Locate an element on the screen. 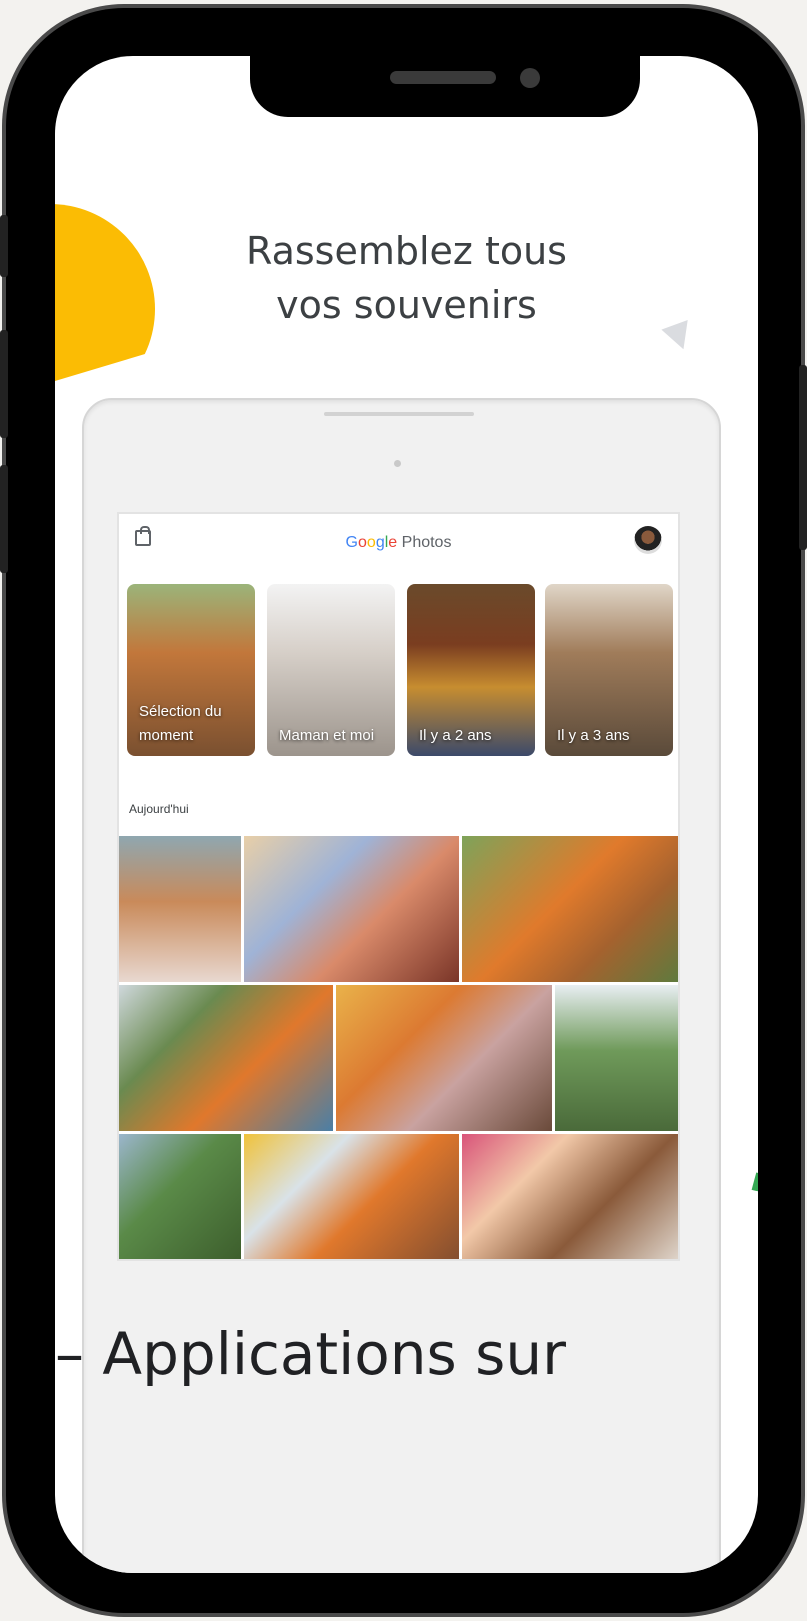  tablet-top-bar is located at coordinates (399, 414).